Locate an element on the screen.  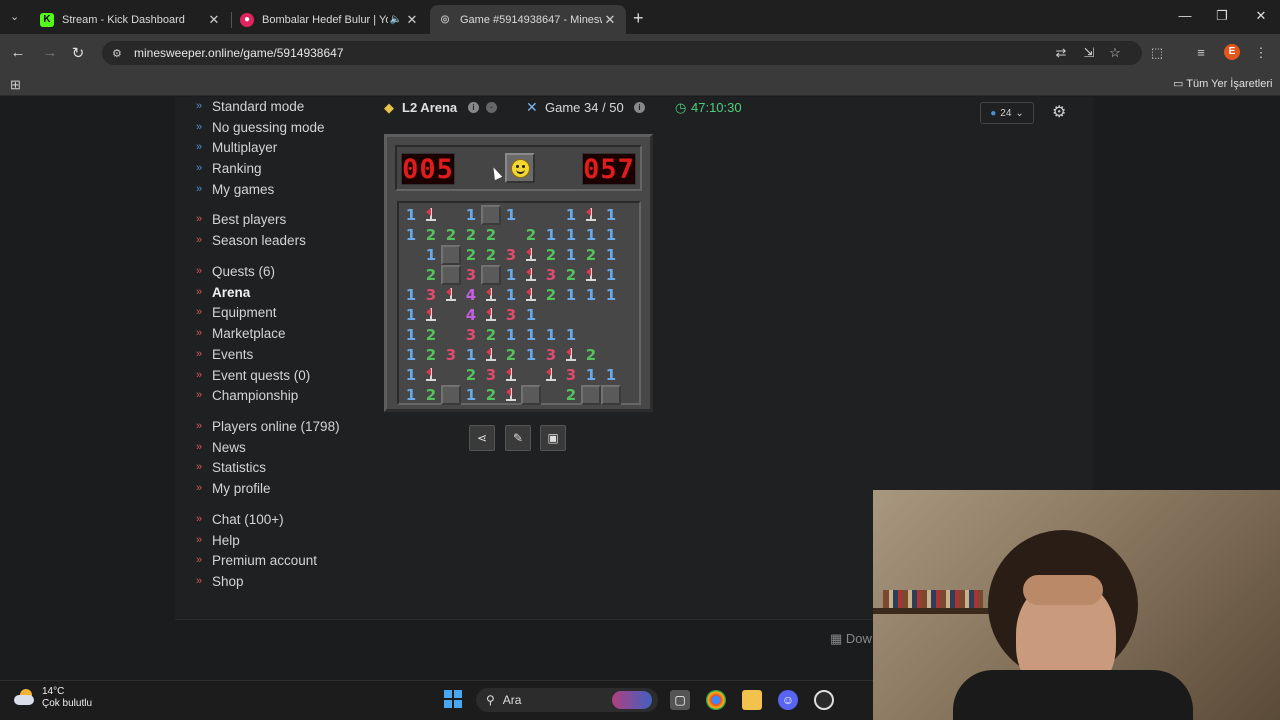
new-tab-icon: + is located at coordinates (638, 18).